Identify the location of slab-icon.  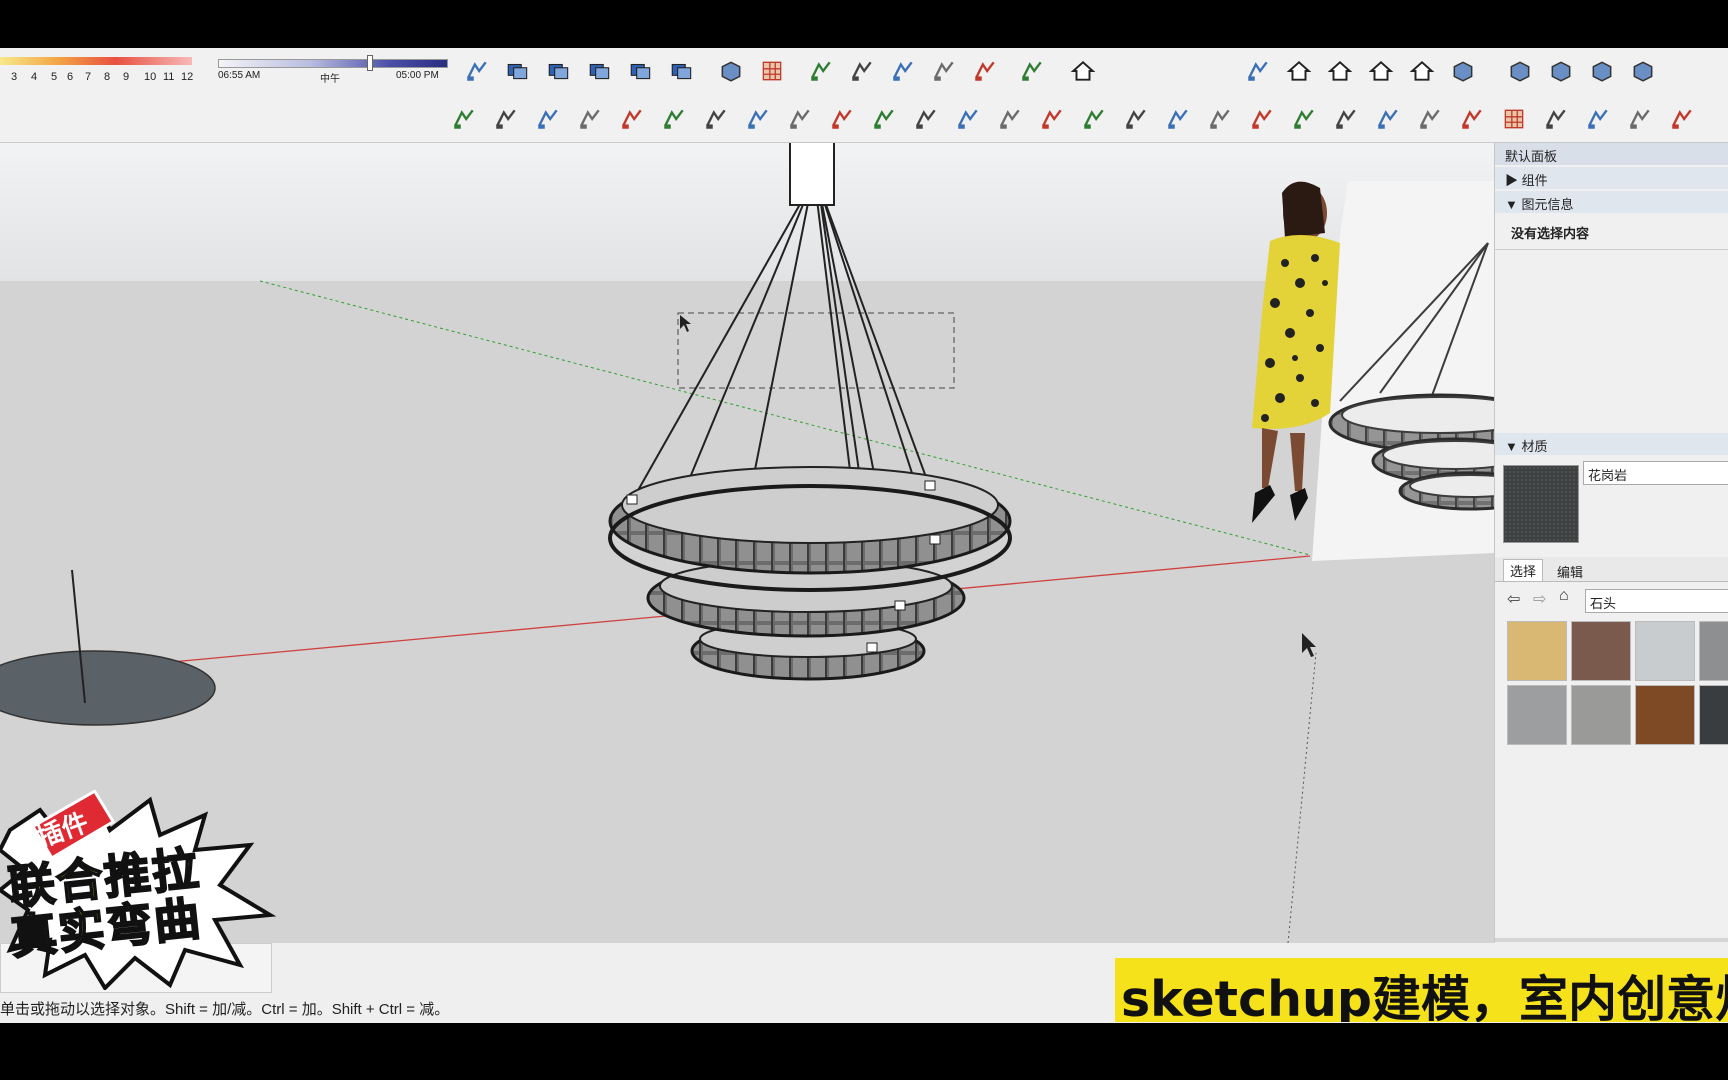
(926, 119).